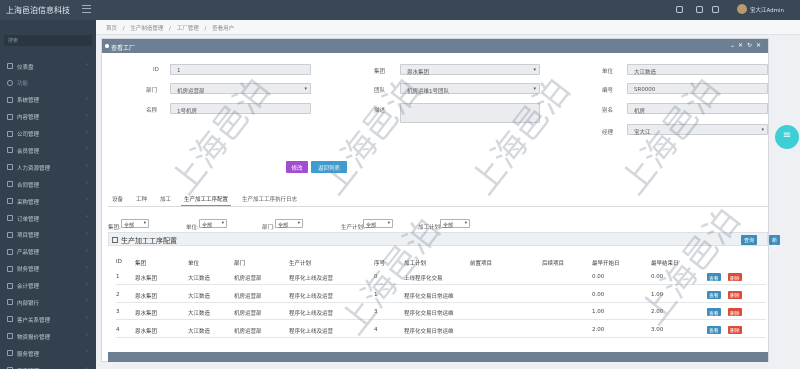  Describe the element at coordinates (470, 89) in the screenshot. I see `team-select: 机房运维1号团队` at that location.